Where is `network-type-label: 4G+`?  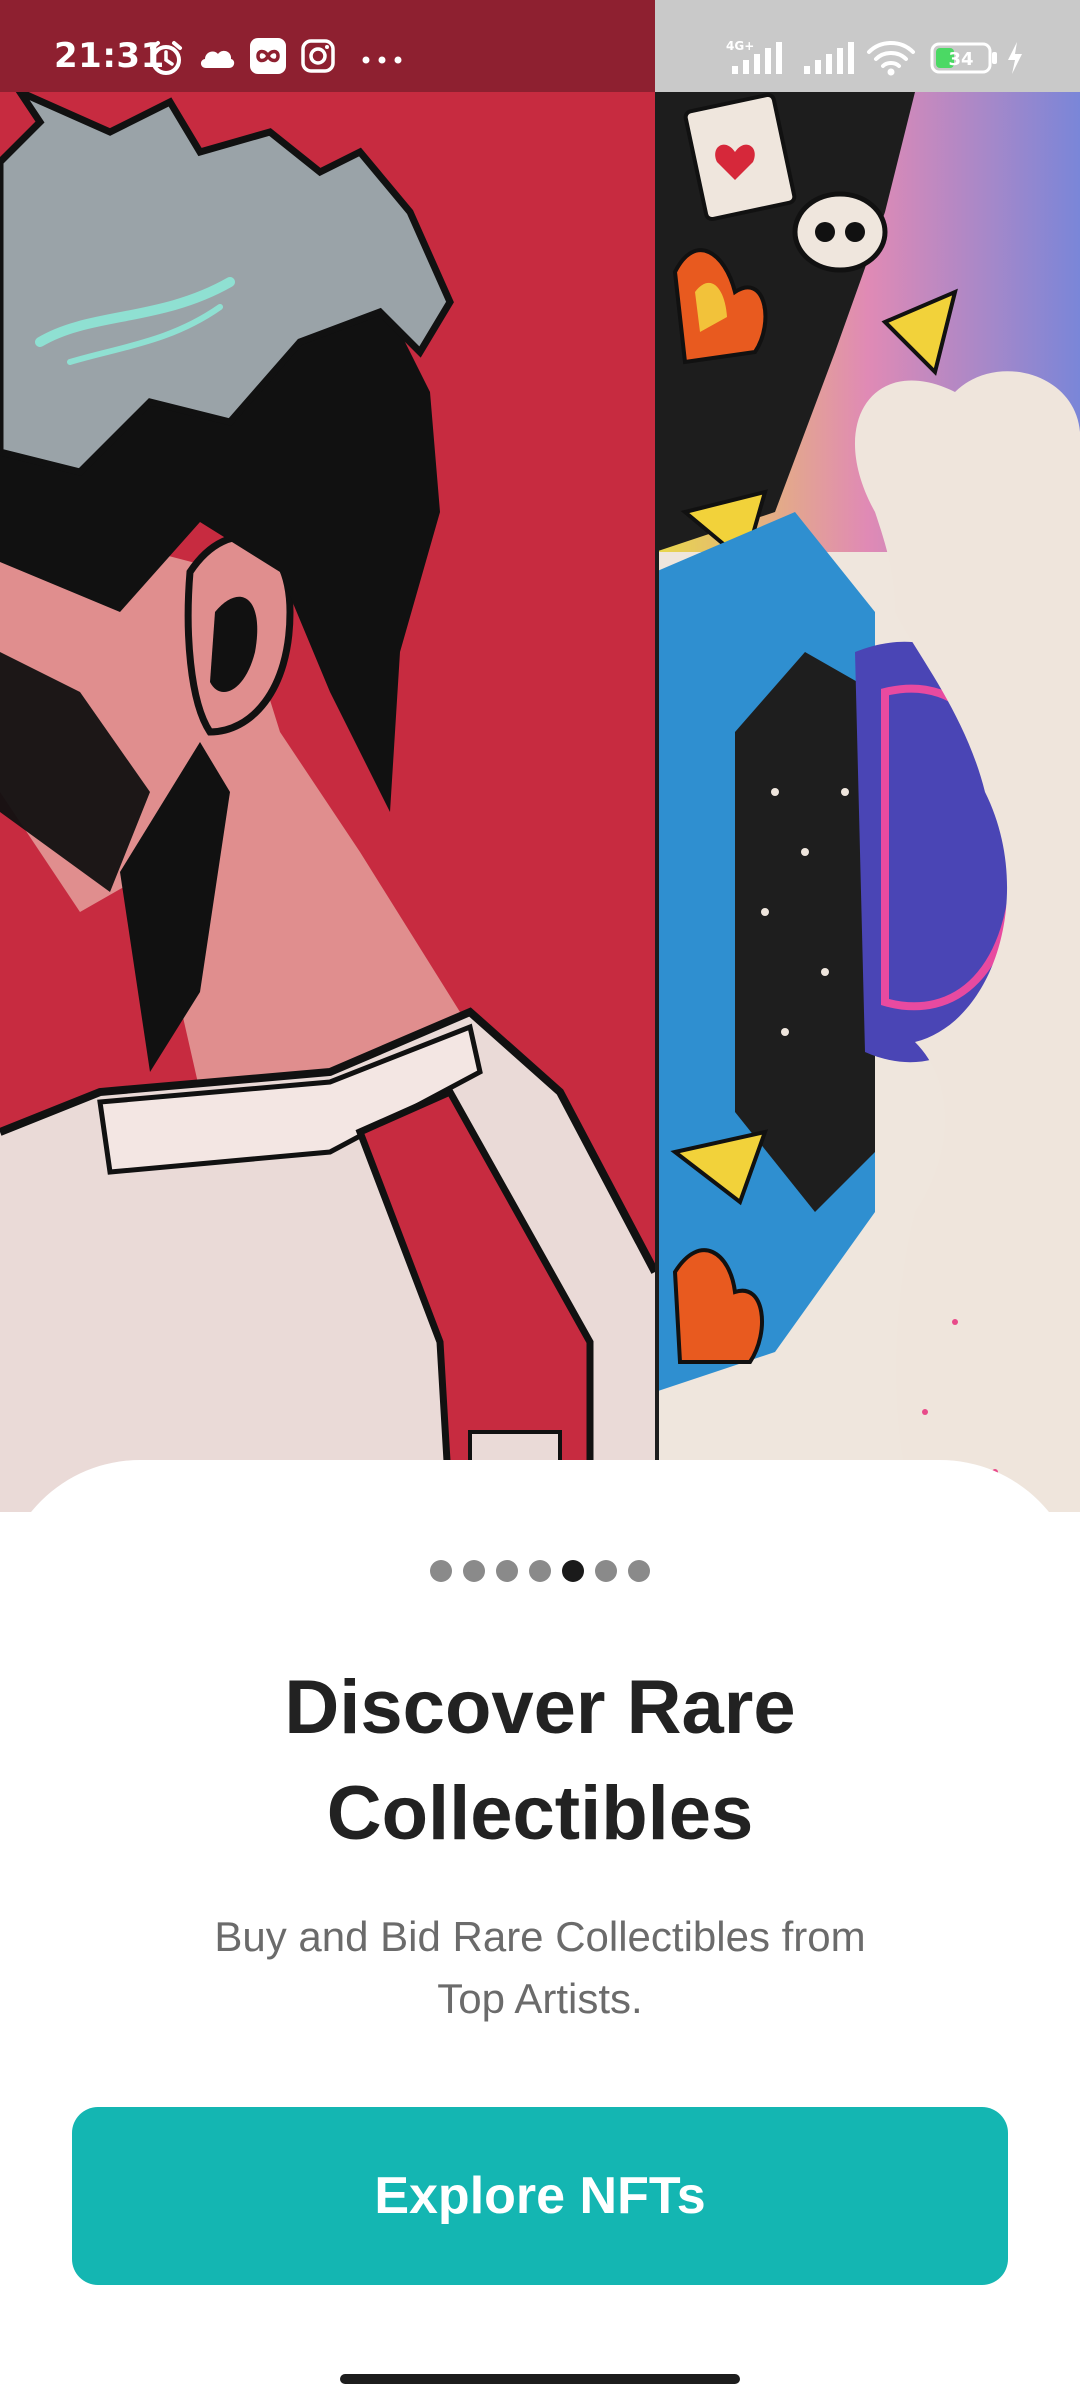 network-type-label: 4G+ is located at coordinates (740, 46).